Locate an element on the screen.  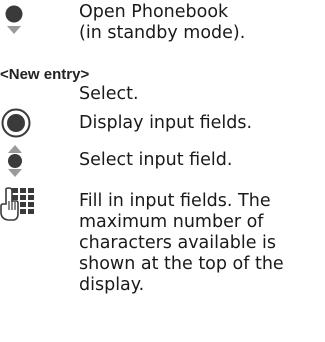
step-text: Display input fields. is located at coordinates (166, 123).